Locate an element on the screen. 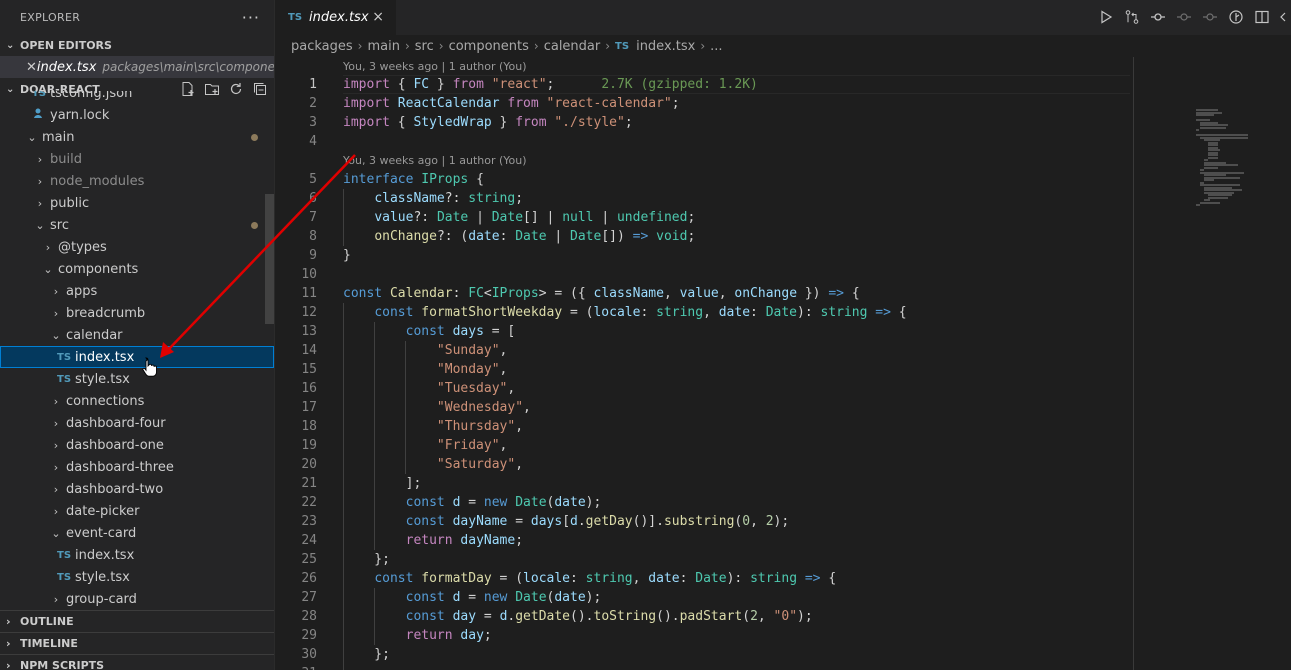 This screenshot has height=670, width=1291. code-line: 16 "Tuesday", is located at coordinates (783, 388).